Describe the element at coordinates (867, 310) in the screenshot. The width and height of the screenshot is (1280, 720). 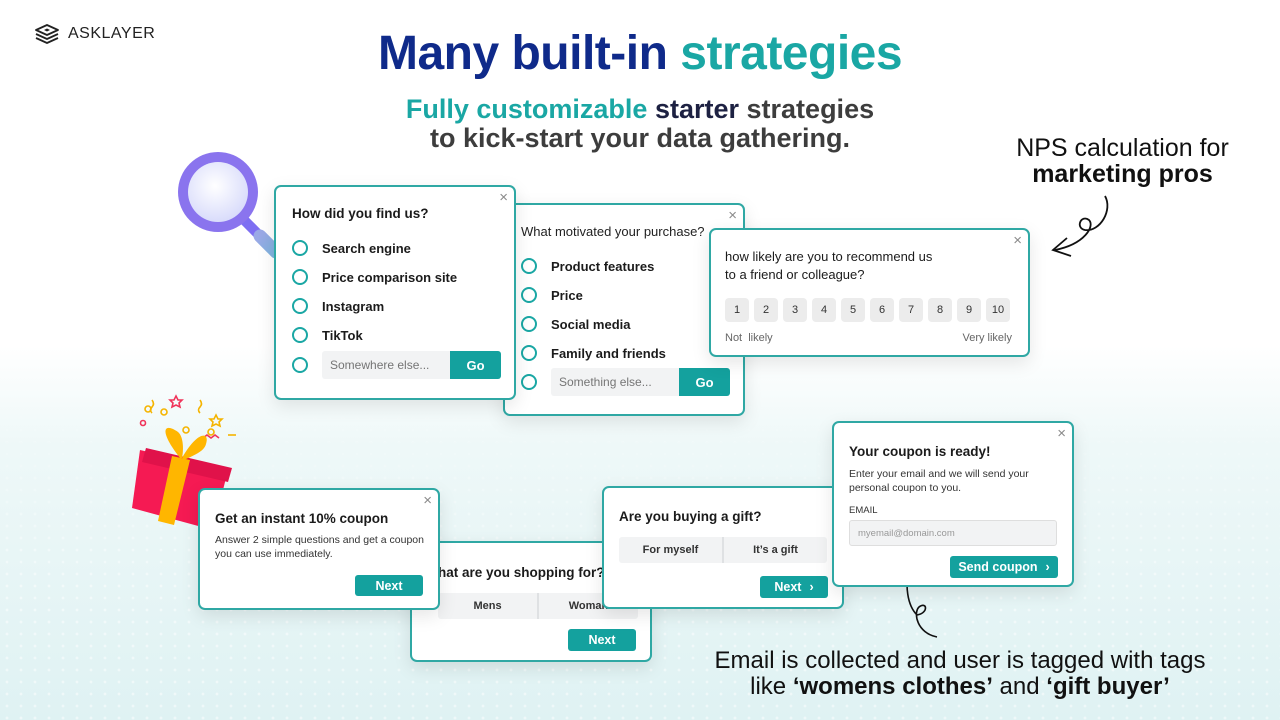
I see `nps-scale: 1 2 3 4 5 6 7 8 9 10` at that location.